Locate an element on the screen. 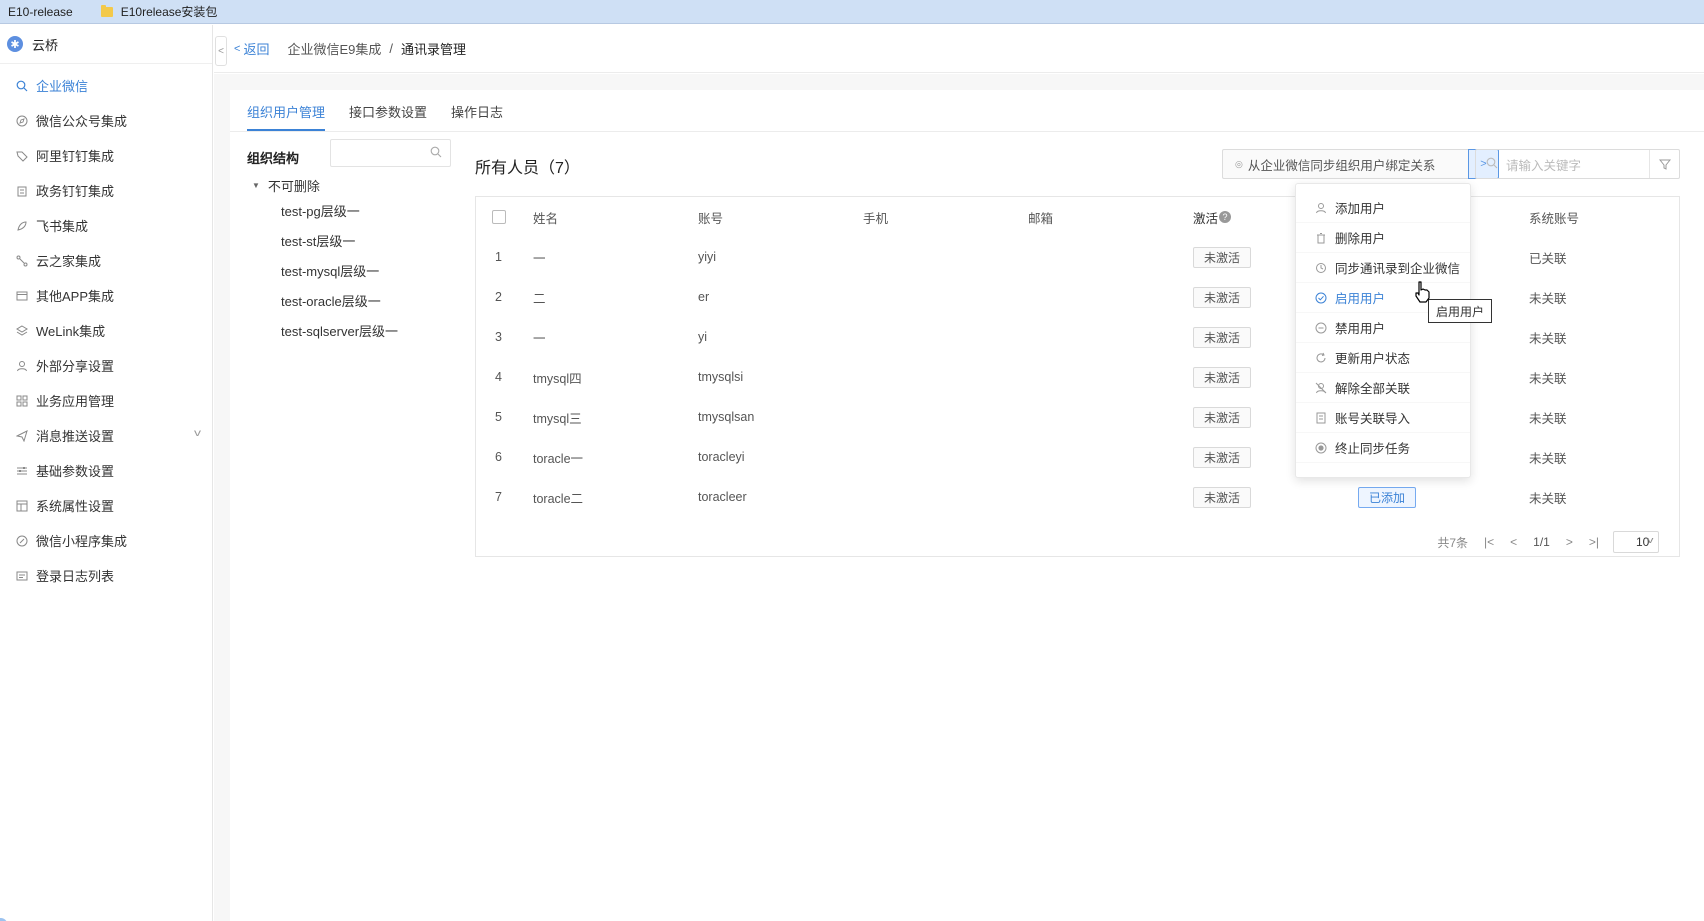 The image size is (1704, 921). sidebar-item-feishu: 飞书集成 is located at coordinates (106, 225).